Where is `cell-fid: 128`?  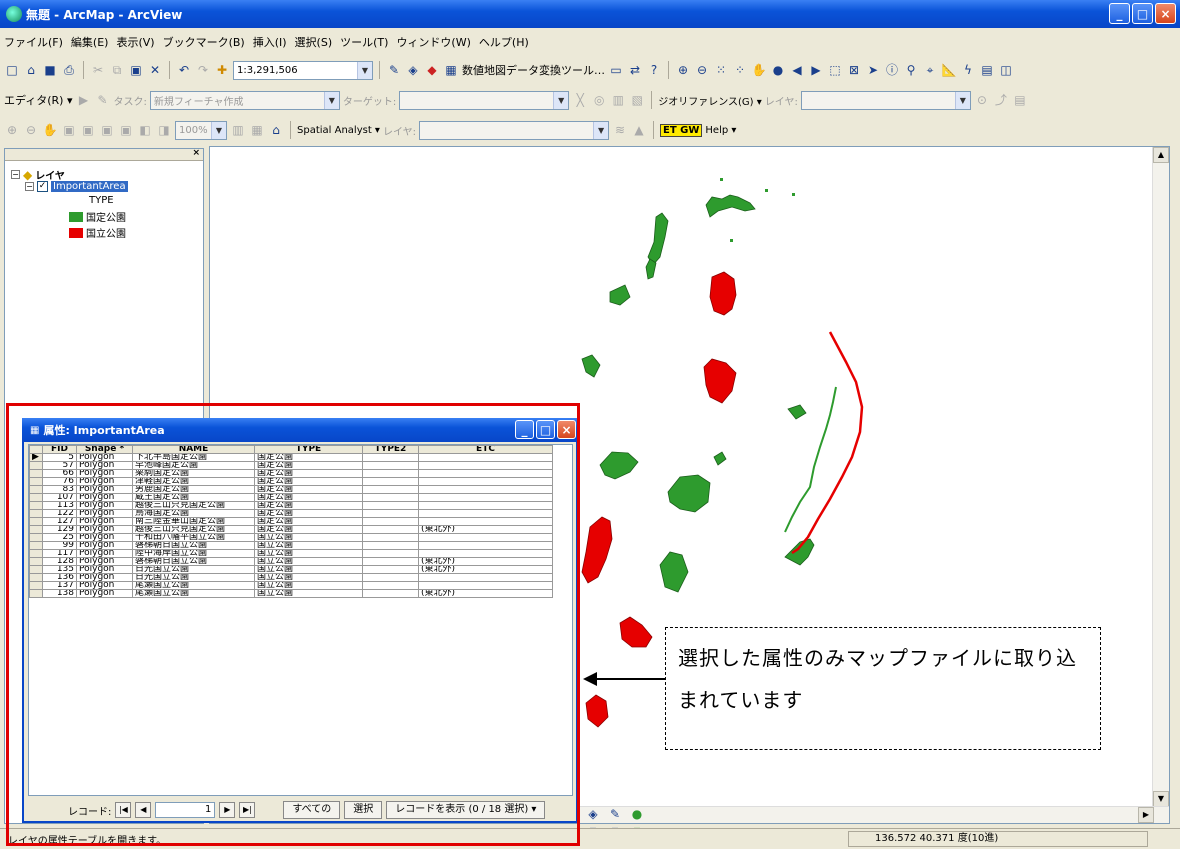
cell-fid: 128 is located at coordinates (59, 561).